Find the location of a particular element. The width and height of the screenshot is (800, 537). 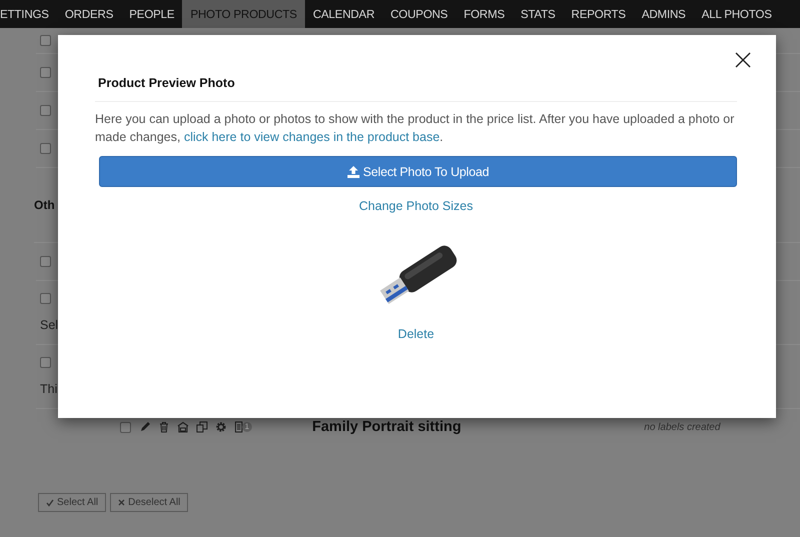

upload-instructions: Here you can upload a photo or photos to show with the product in the price list. After you have uploaded a photo or made changes, click here to view changes in the product base. is located at coordinates (415, 128).